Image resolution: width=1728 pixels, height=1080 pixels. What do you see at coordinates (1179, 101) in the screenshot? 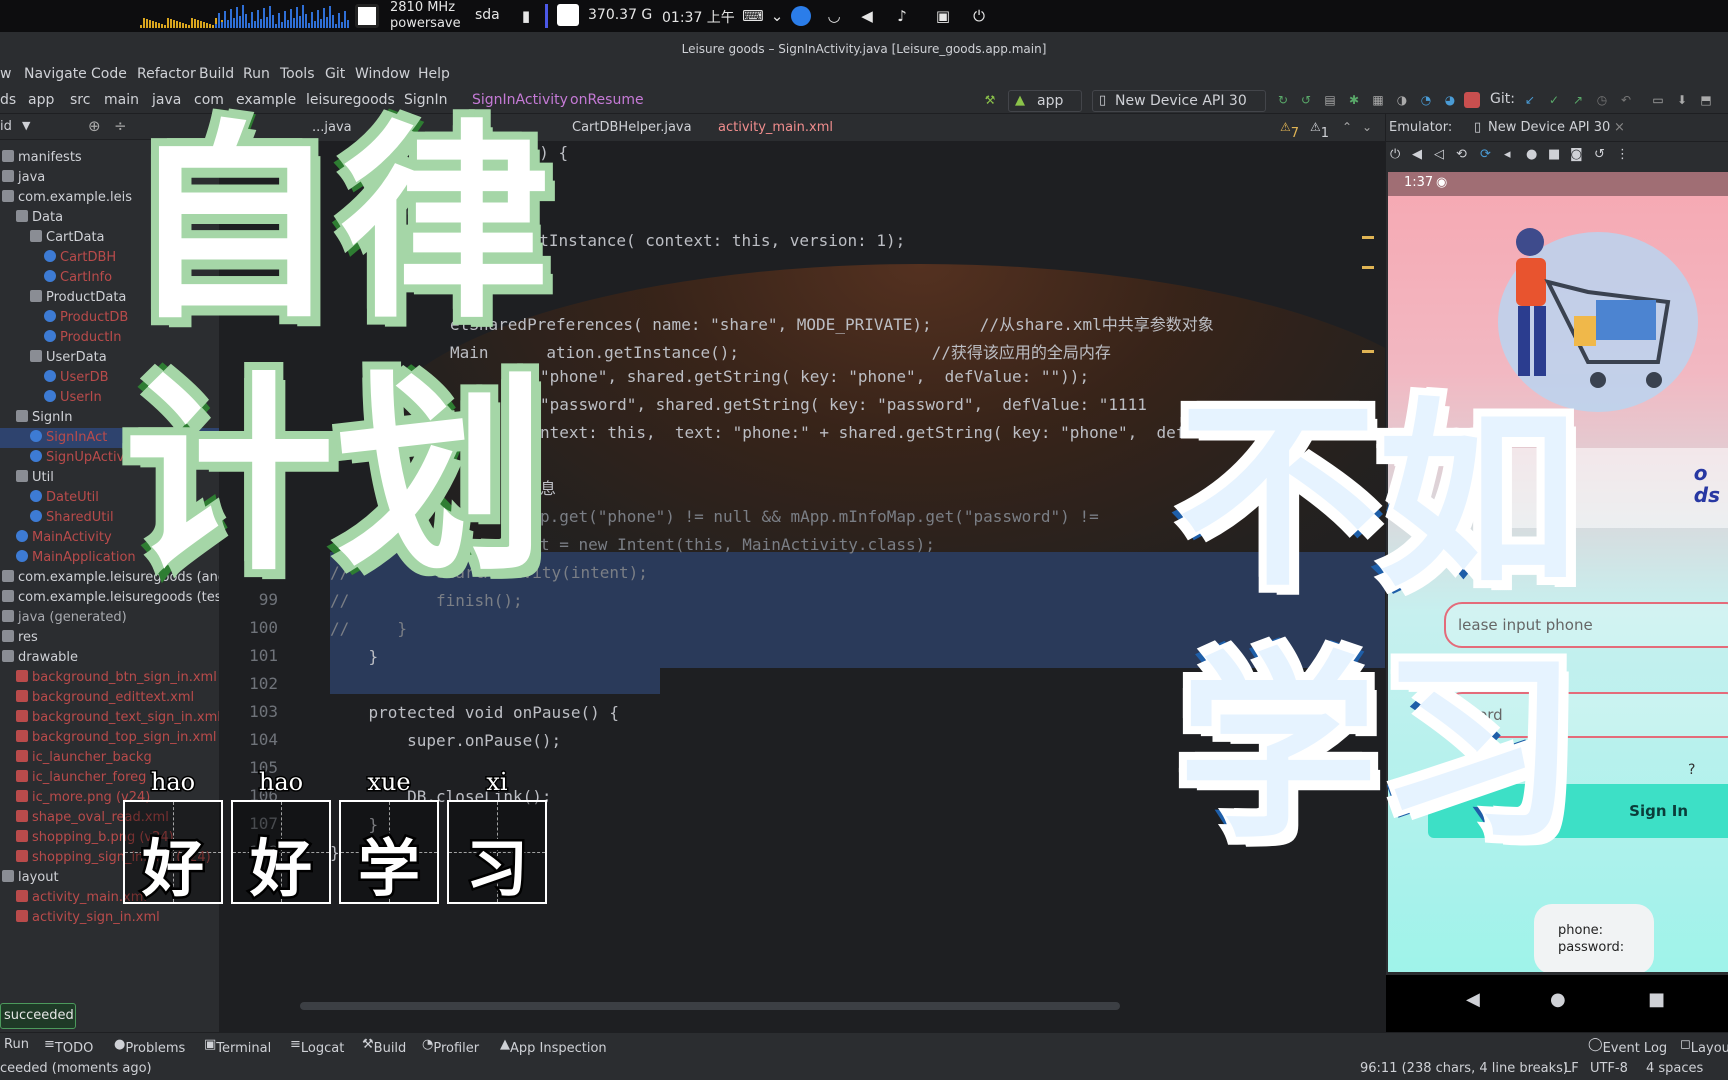
I see `device-select: ▯ New Device API 30` at bounding box center [1179, 101].